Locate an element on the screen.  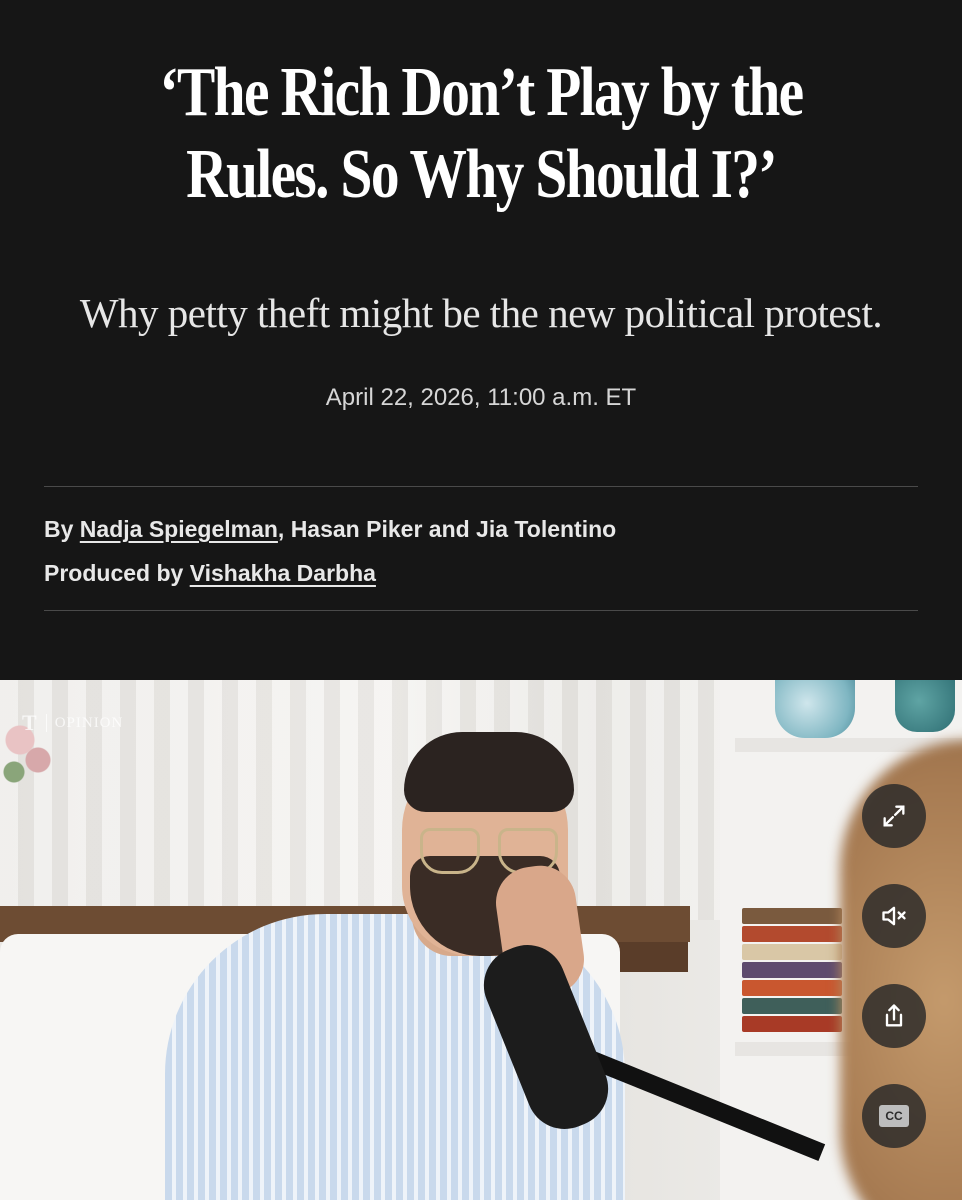
mute-toggle-button is located at coordinates (894, 916).